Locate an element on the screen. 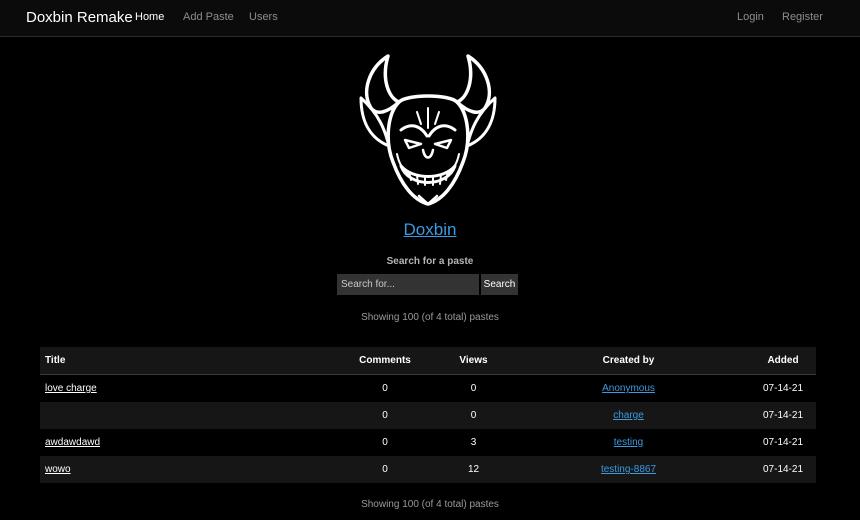 Image resolution: width=860 pixels, height=520 pixels. search-input is located at coordinates (408, 284).